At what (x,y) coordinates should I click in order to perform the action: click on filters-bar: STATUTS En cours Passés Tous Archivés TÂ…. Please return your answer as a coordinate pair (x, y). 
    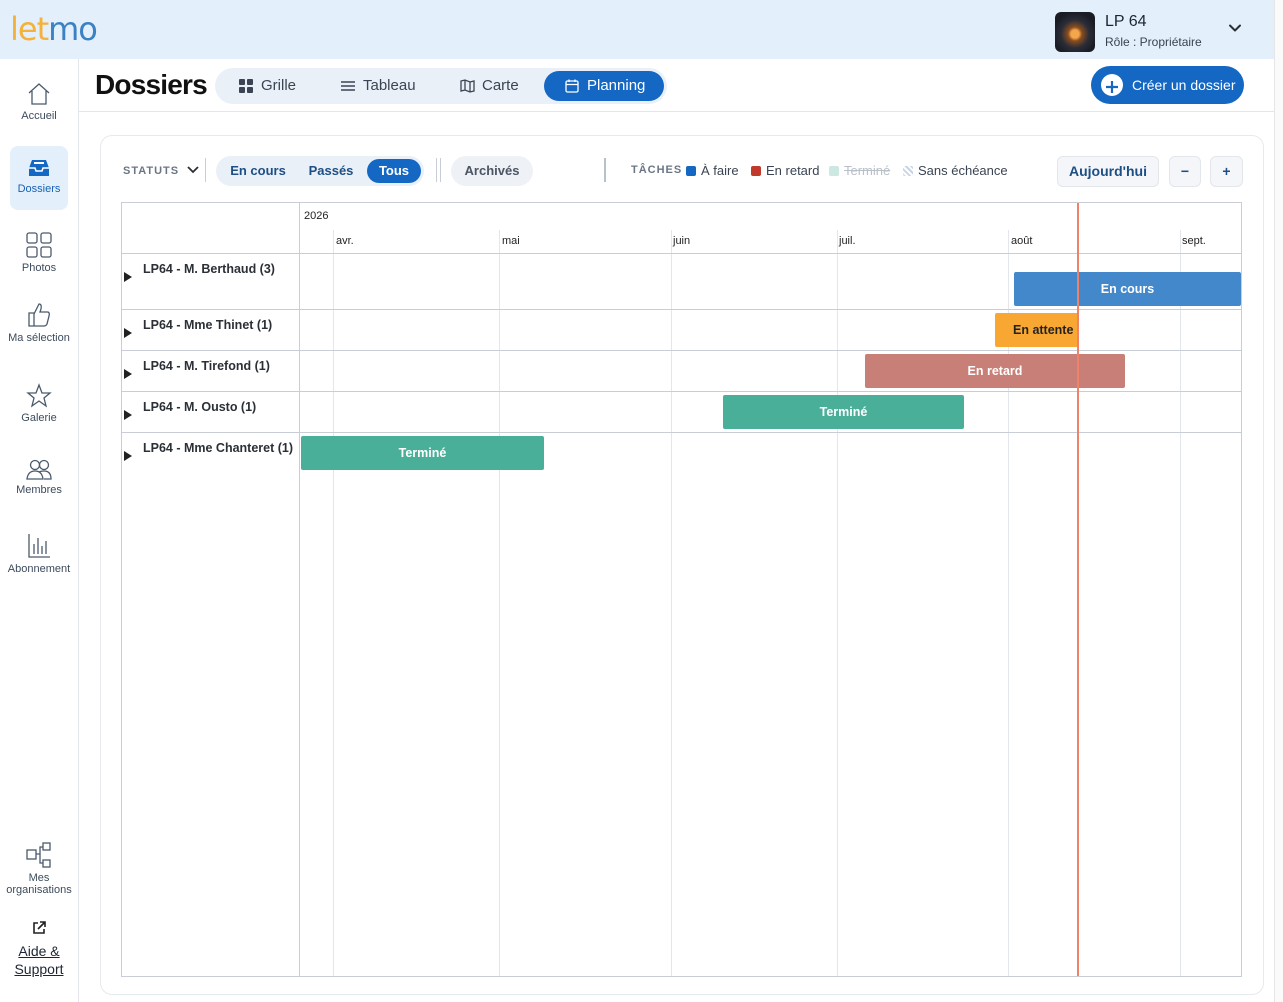
    Looking at the image, I should click on (683, 169).